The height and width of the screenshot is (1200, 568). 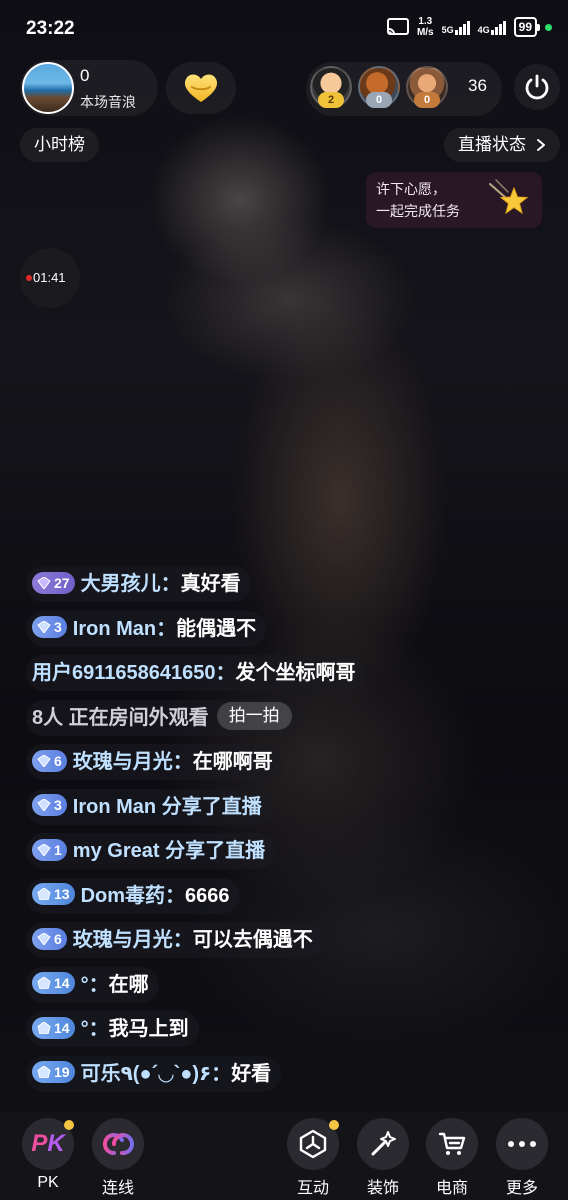 I want to click on chat-text: 好看, so click(x=251, y=1073).